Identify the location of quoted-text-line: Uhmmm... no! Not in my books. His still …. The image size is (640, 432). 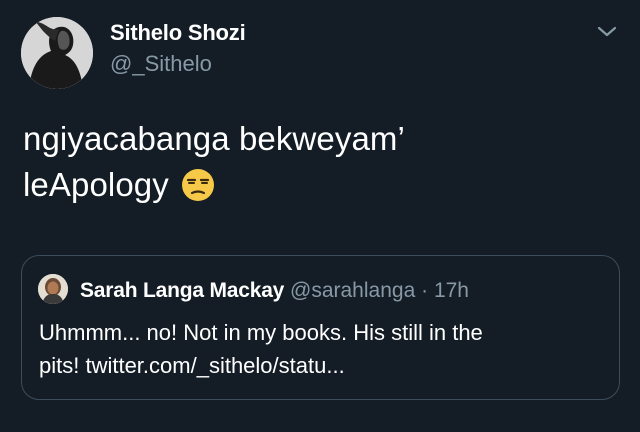
(261, 332).